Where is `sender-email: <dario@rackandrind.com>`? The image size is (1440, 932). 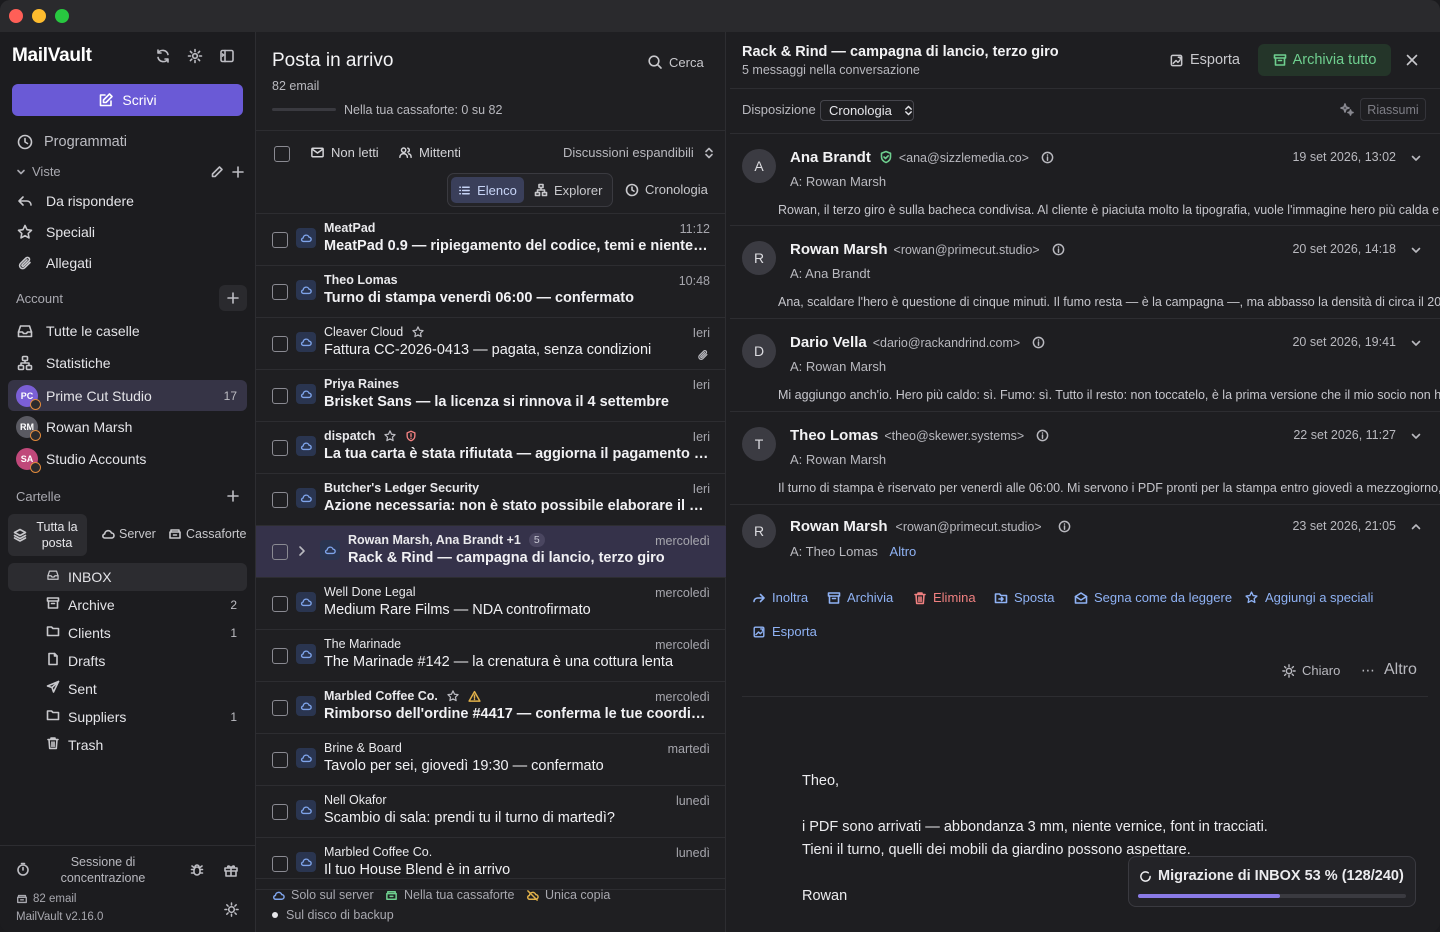 sender-email: <dario@rackandrind.com> is located at coordinates (947, 343).